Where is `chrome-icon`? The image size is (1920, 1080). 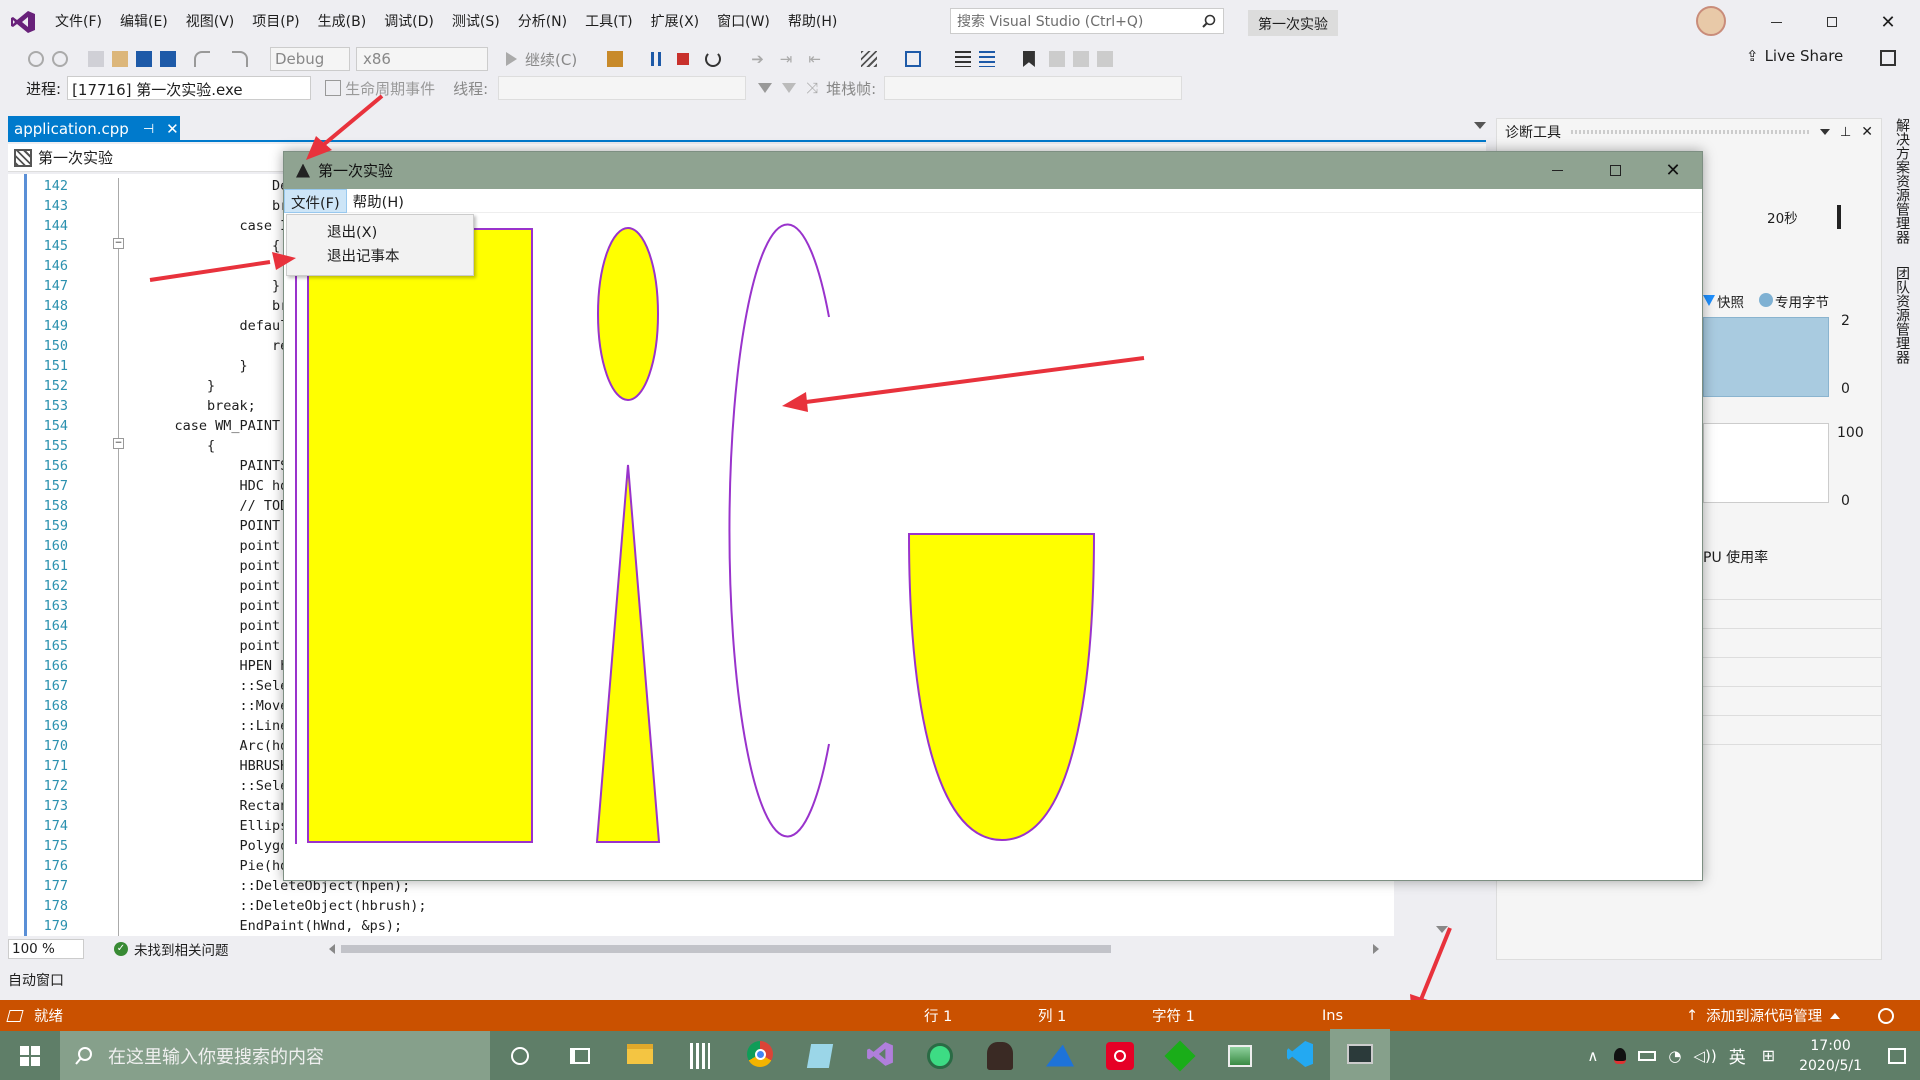 chrome-icon is located at coordinates (760, 1054).